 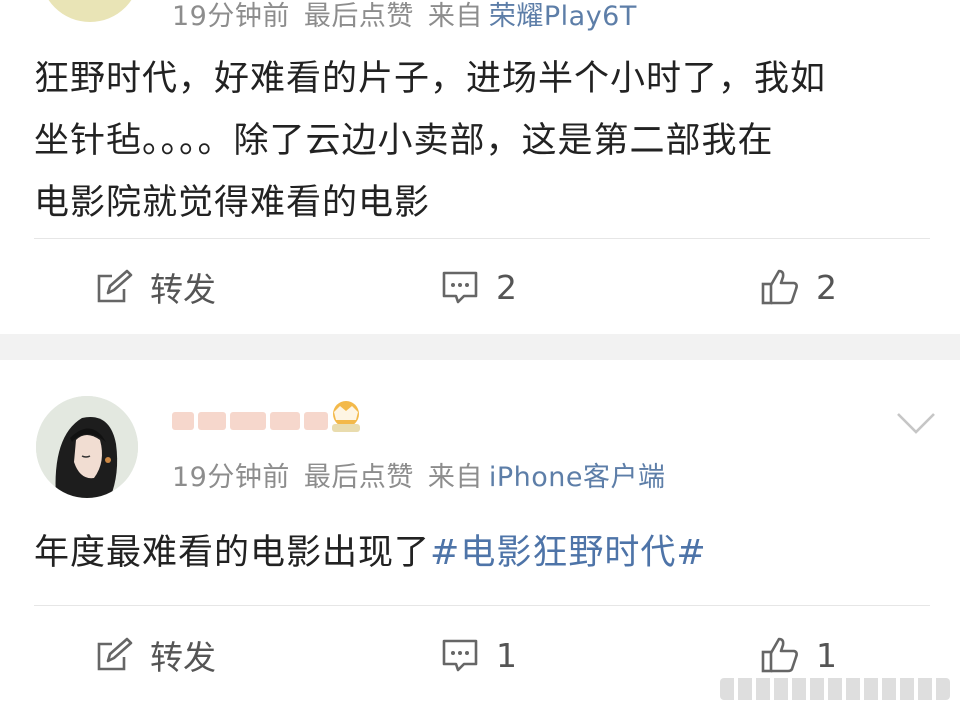 What do you see at coordinates (568, 553) in the screenshot?
I see `topic-link: #电影狂野时代#` at bounding box center [568, 553].